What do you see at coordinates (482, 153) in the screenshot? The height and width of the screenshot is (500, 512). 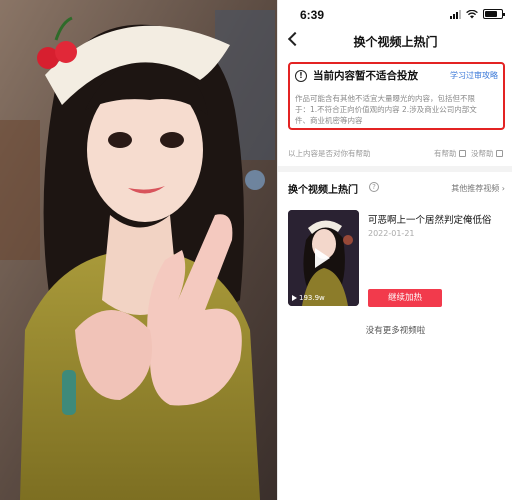 I see `not-helpful-label: 没帮助` at bounding box center [482, 153].